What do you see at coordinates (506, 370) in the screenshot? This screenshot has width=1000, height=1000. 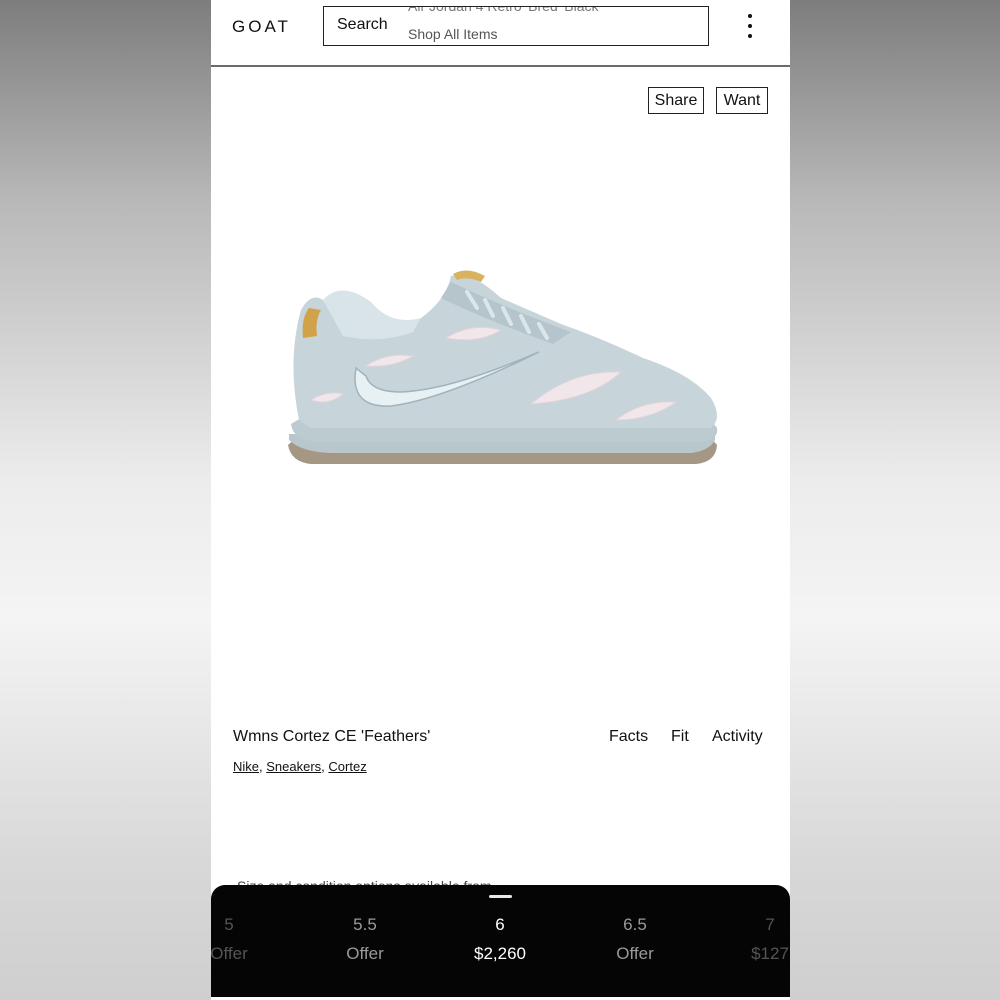 I see `product-image` at bounding box center [506, 370].